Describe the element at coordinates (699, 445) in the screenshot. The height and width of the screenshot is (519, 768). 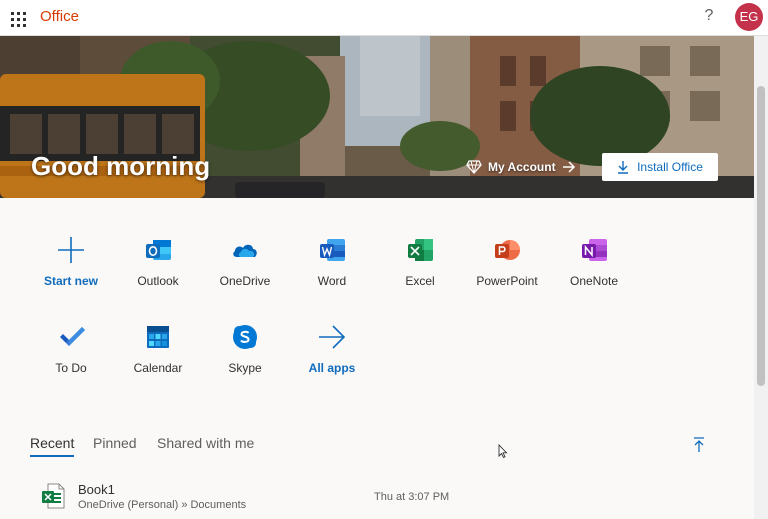
I see `upload-icon` at that location.